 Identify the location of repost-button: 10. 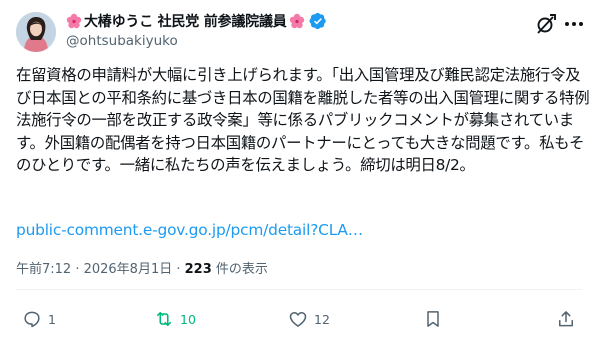
(175, 319).